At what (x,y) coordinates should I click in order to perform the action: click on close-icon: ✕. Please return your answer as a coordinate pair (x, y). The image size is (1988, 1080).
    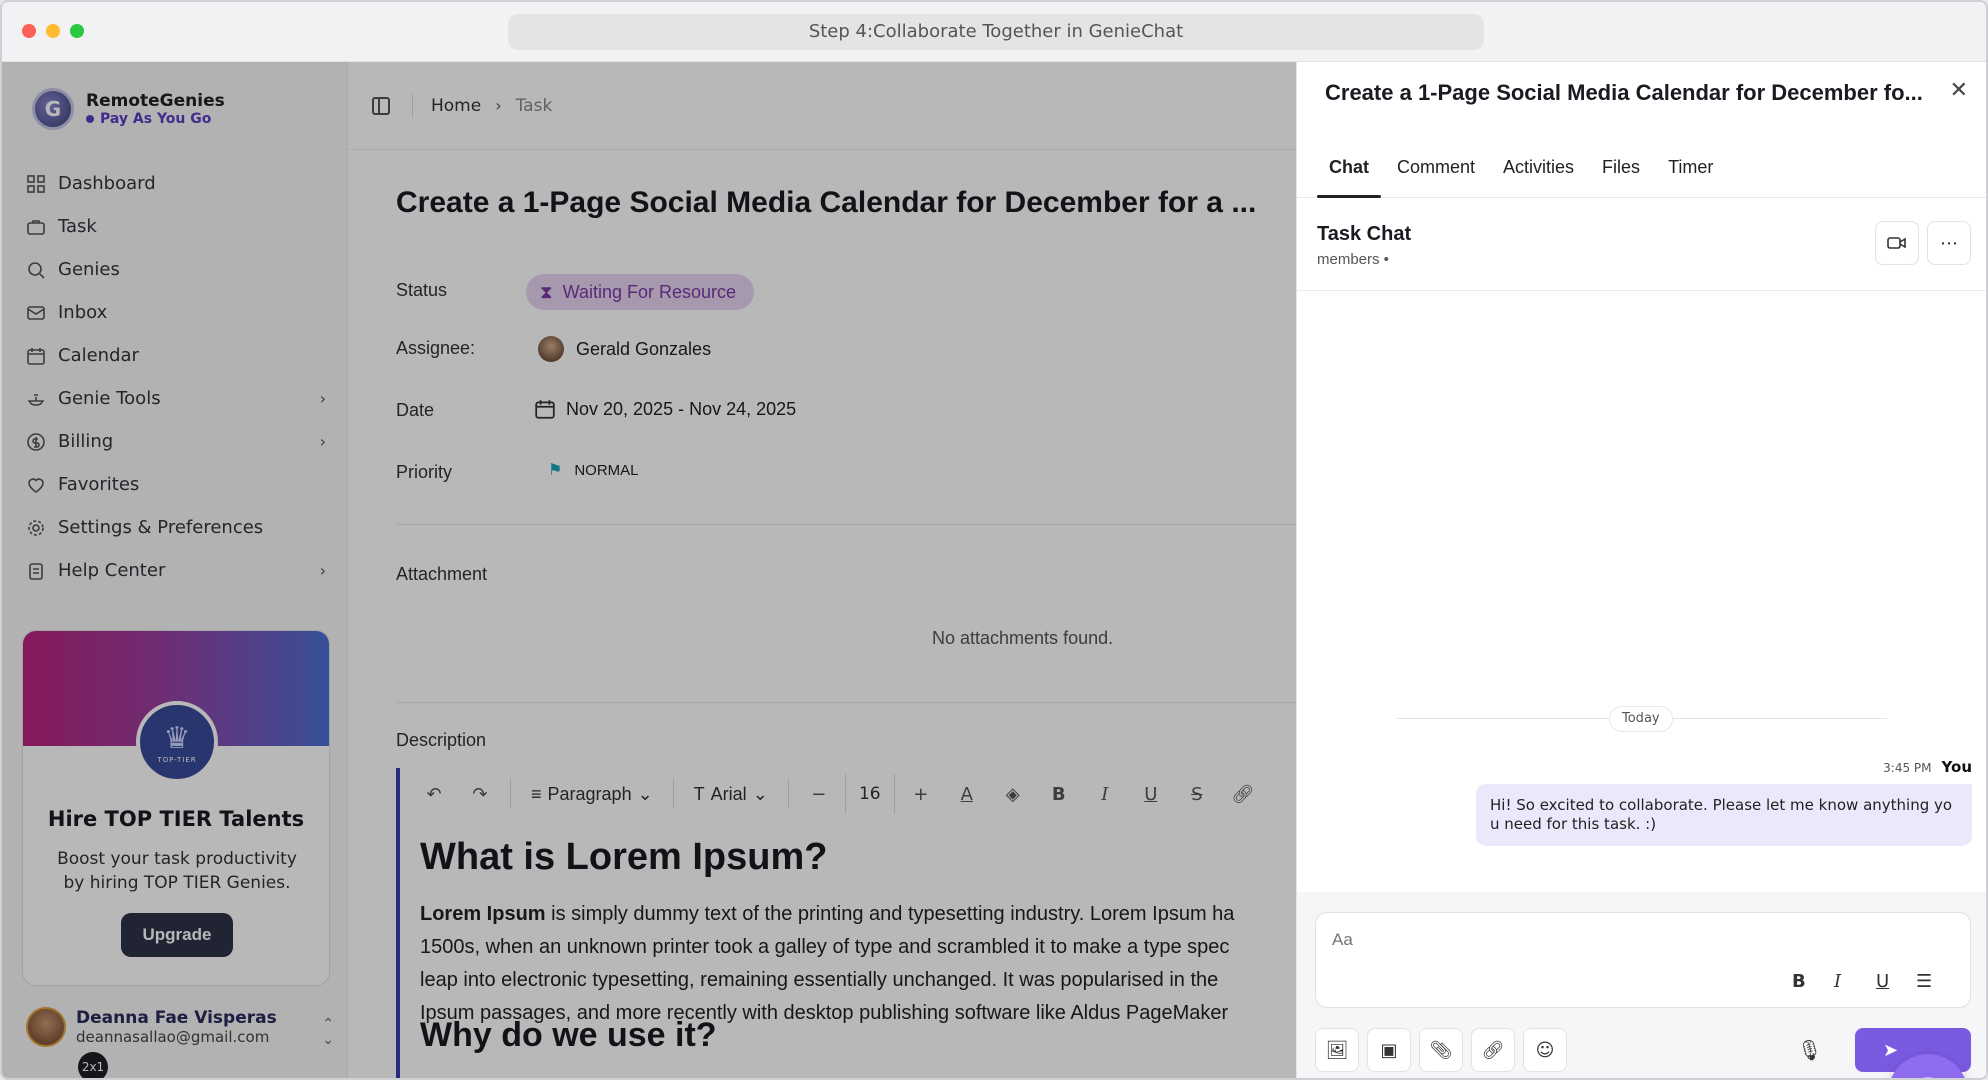
    Looking at the image, I should click on (1959, 90).